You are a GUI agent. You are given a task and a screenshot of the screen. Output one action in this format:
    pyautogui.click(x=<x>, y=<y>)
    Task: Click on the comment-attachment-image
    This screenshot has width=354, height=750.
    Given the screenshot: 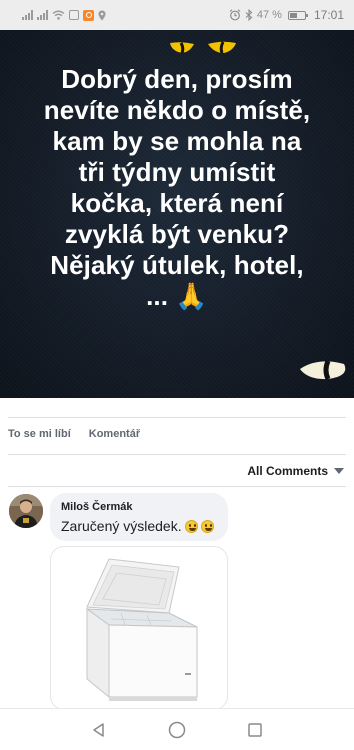 What is the action you would take?
    pyautogui.click(x=139, y=628)
    